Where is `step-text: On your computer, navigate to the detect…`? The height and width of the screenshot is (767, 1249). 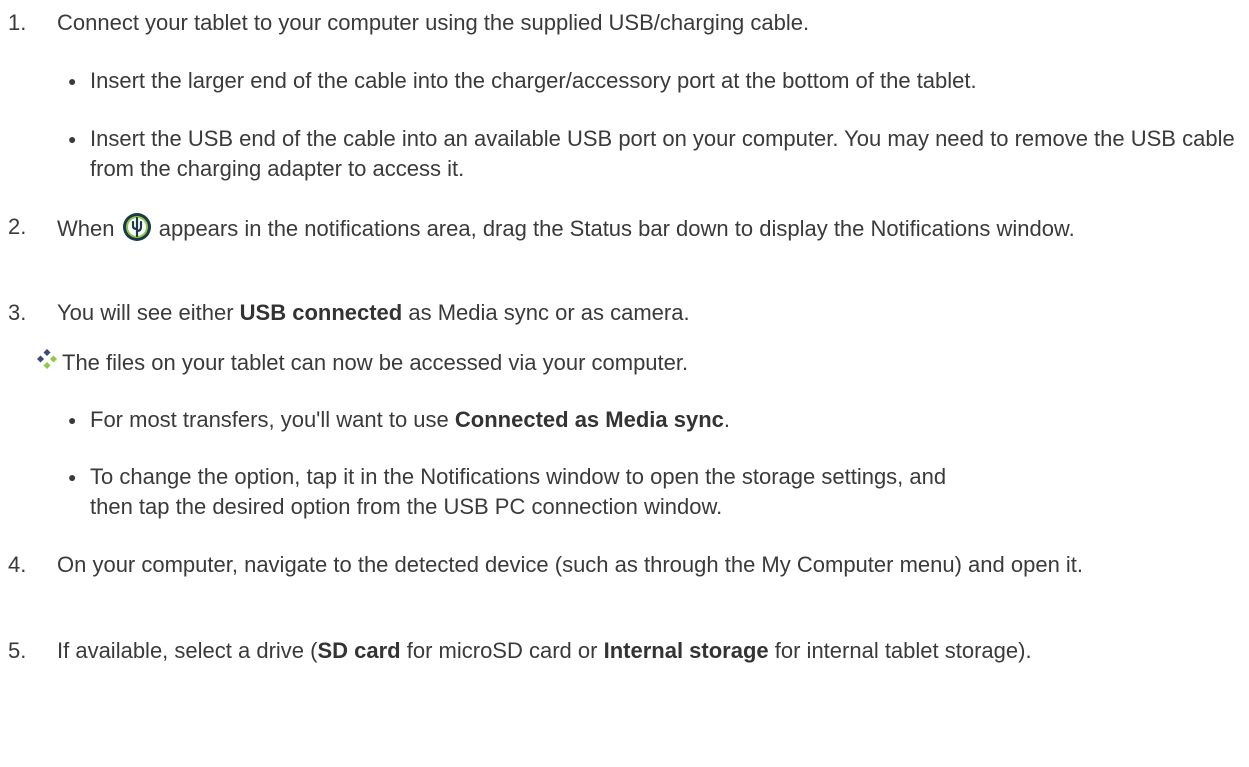
step-text: On your computer, navigate to the detect… is located at coordinates (570, 564).